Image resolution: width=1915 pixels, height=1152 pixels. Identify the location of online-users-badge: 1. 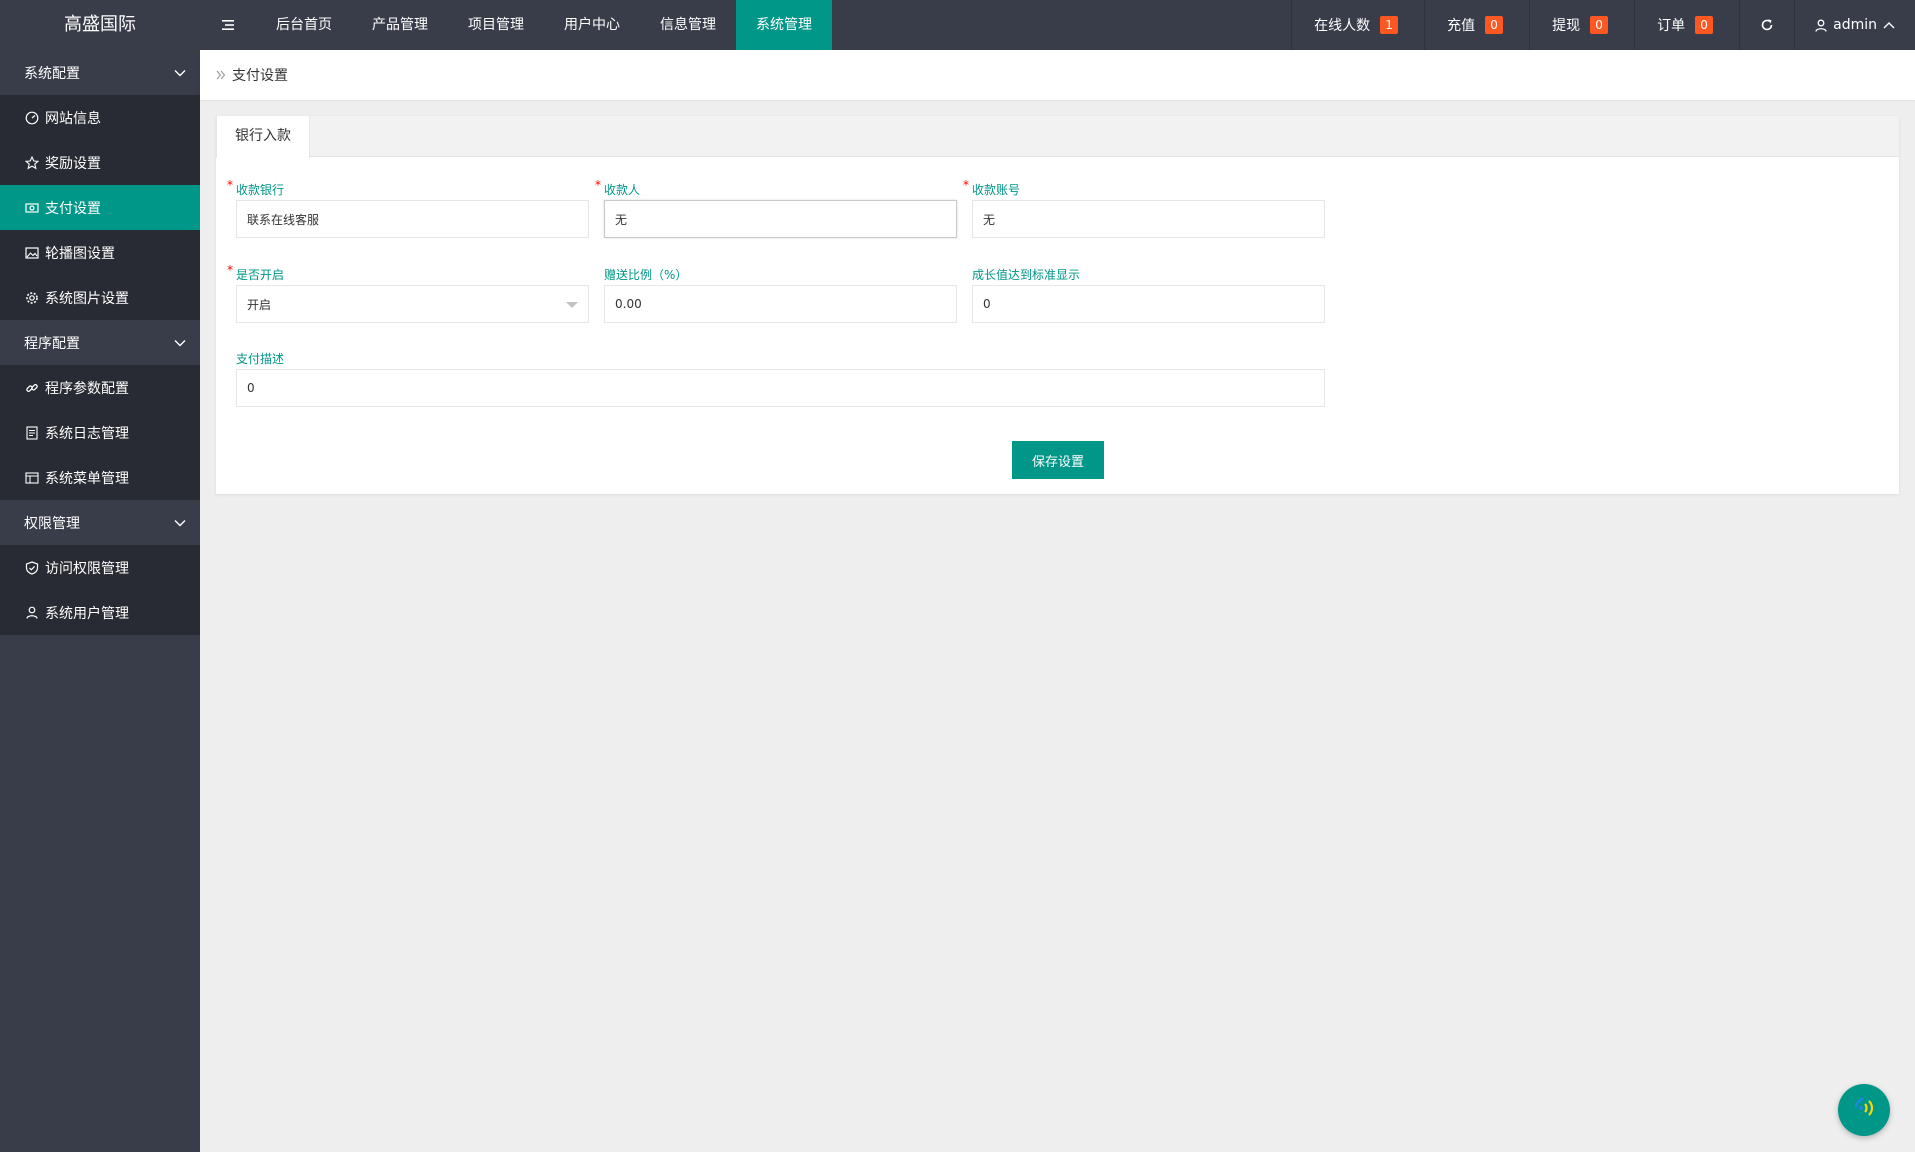
(1389, 25).